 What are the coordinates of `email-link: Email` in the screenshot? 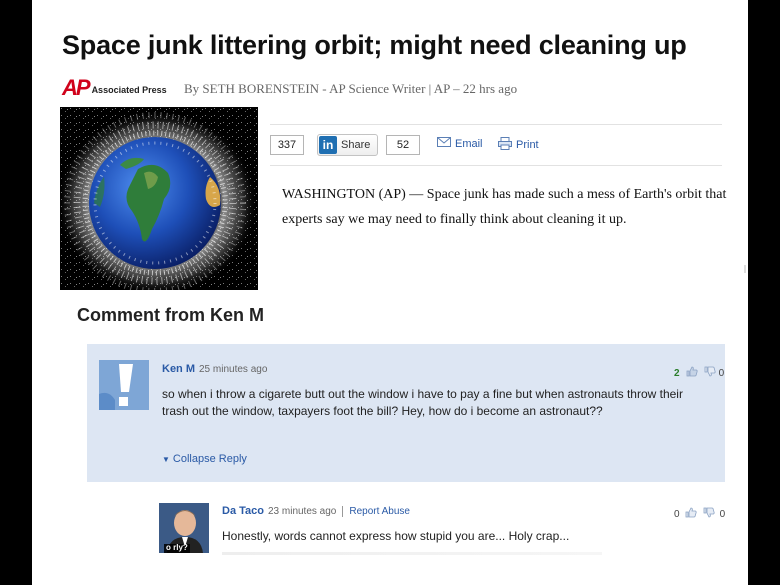 It's located at (460, 143).